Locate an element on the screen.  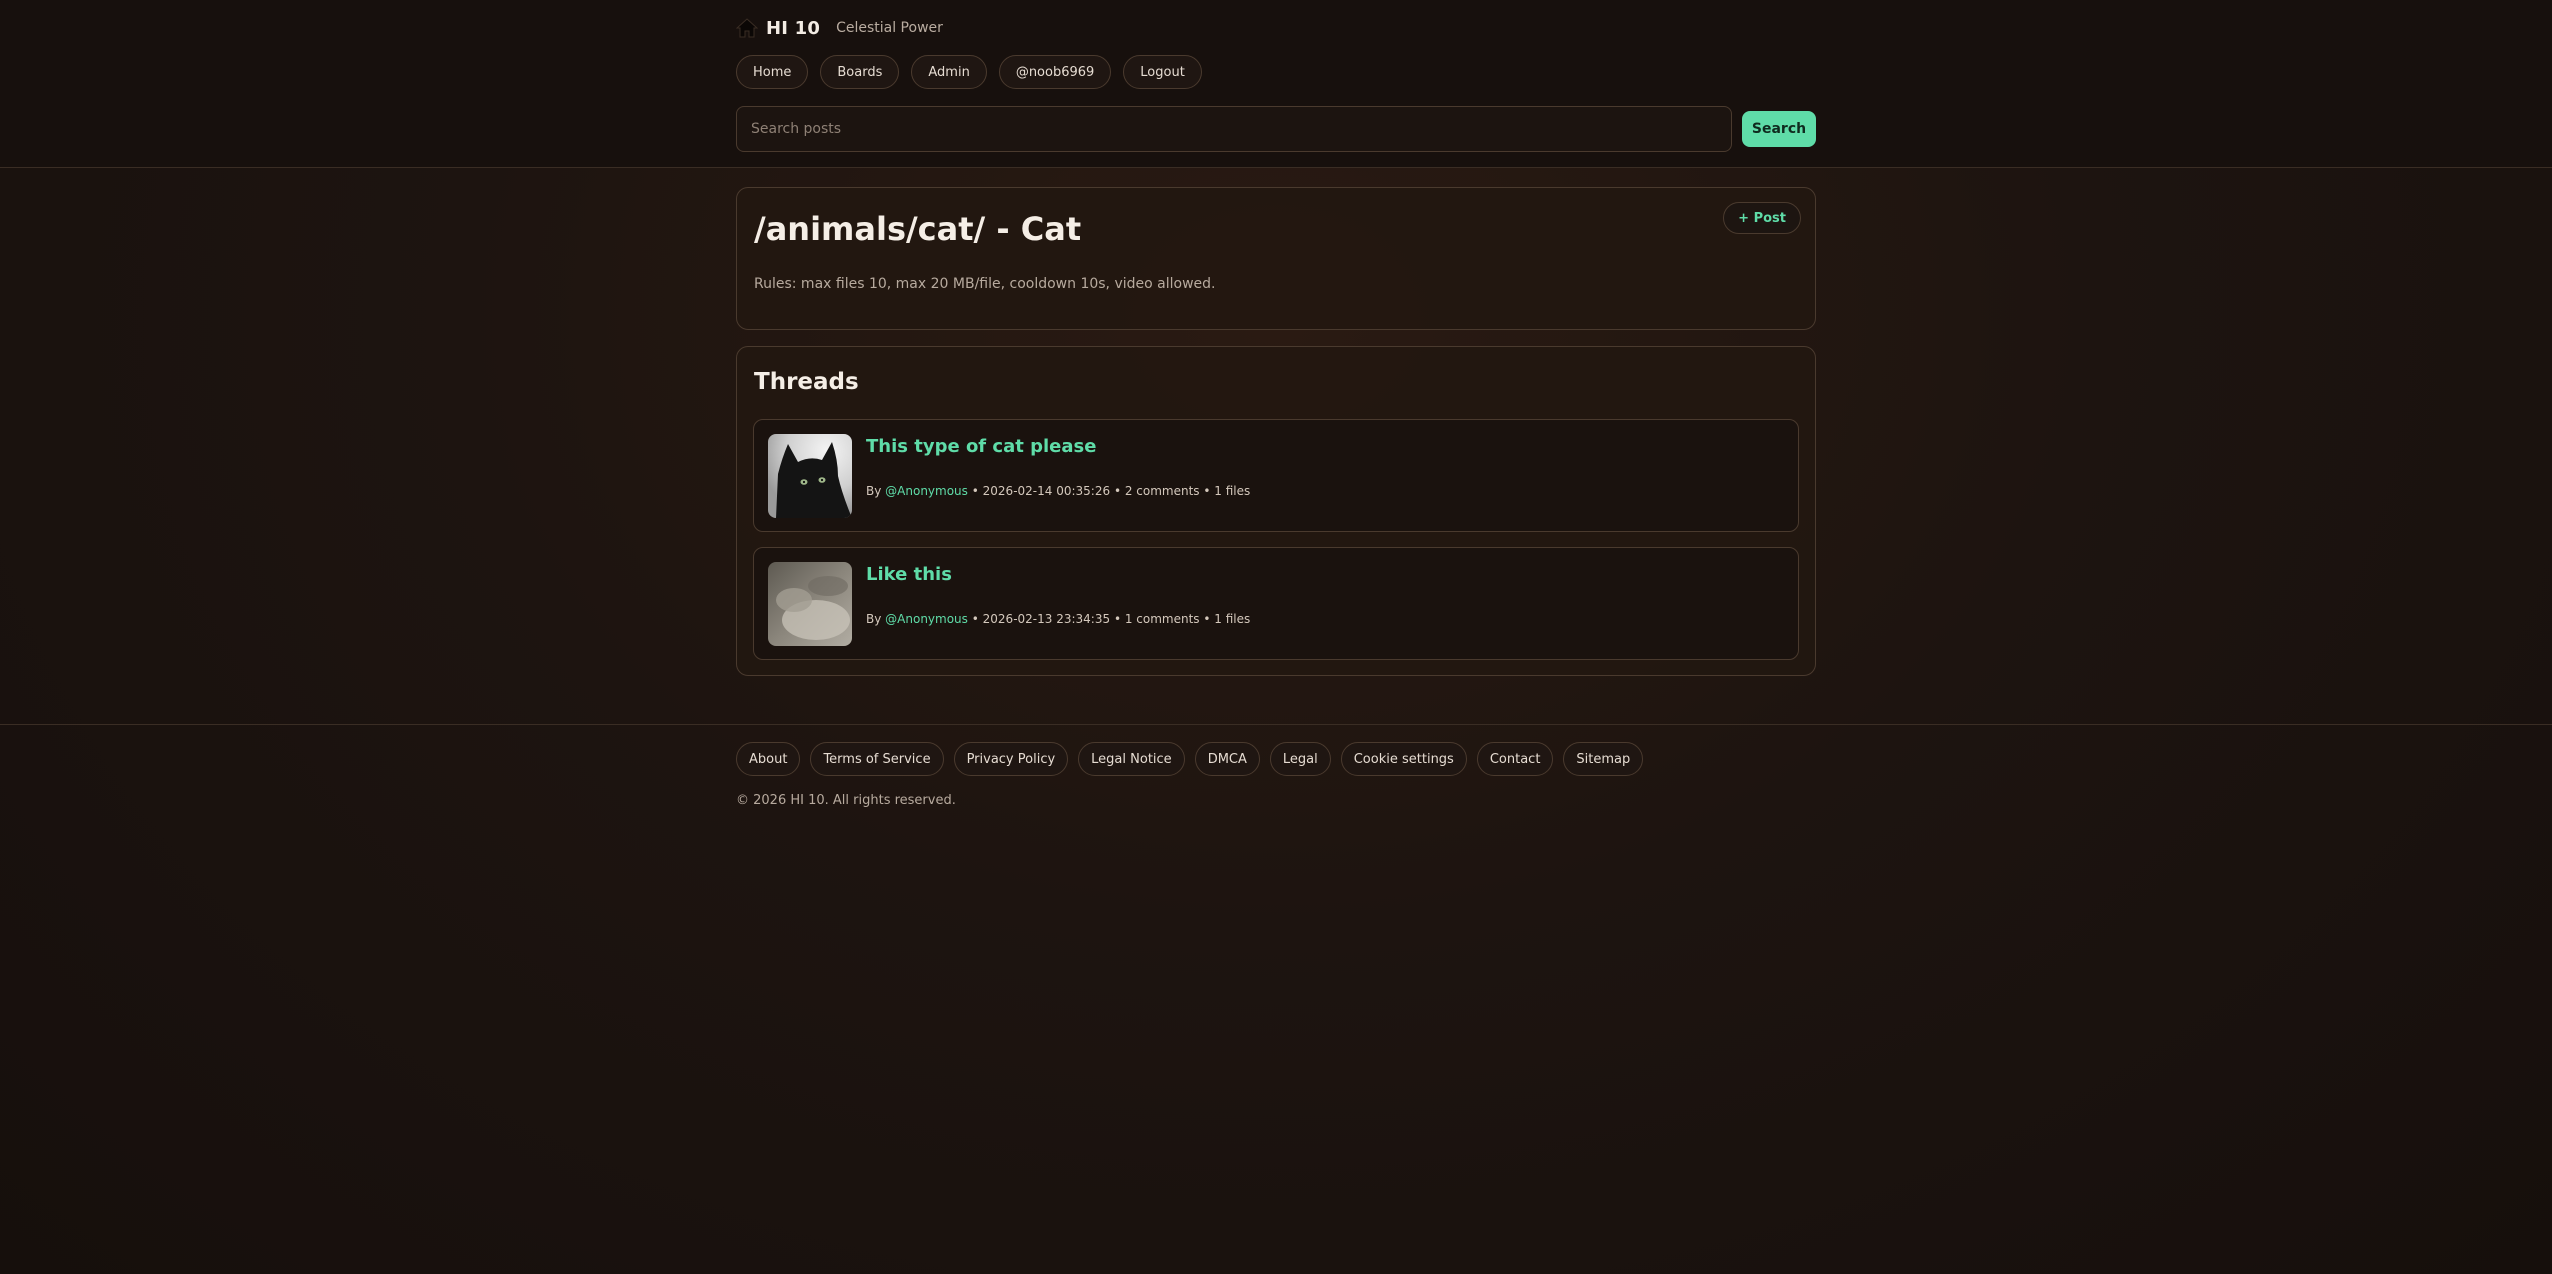
home-icon is located at coordinates (747, 28).